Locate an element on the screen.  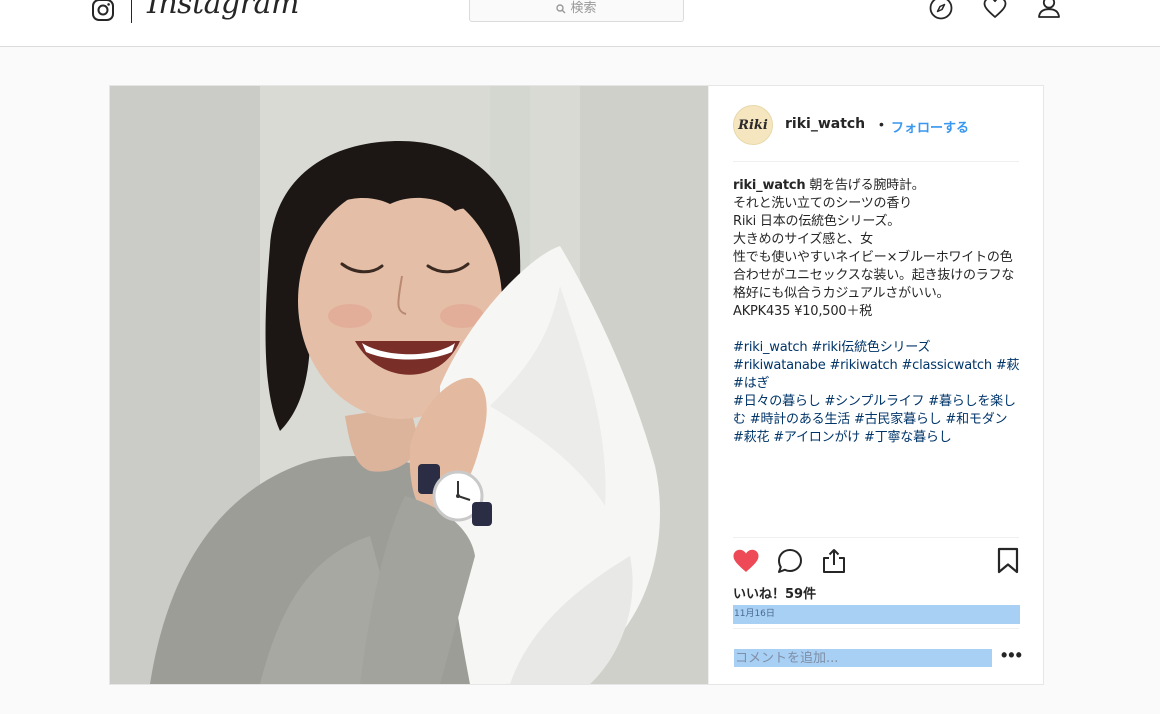
comment-row: ••• is located at coordinates (877, 656).